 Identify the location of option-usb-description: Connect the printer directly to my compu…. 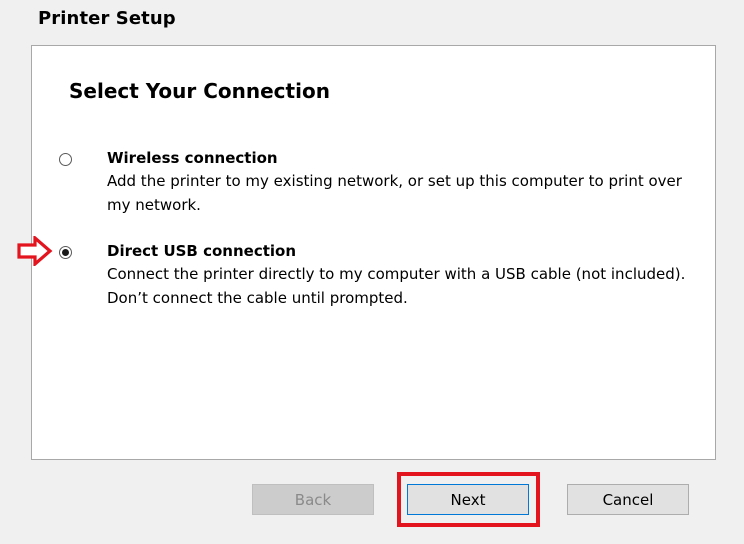
(396, 286).